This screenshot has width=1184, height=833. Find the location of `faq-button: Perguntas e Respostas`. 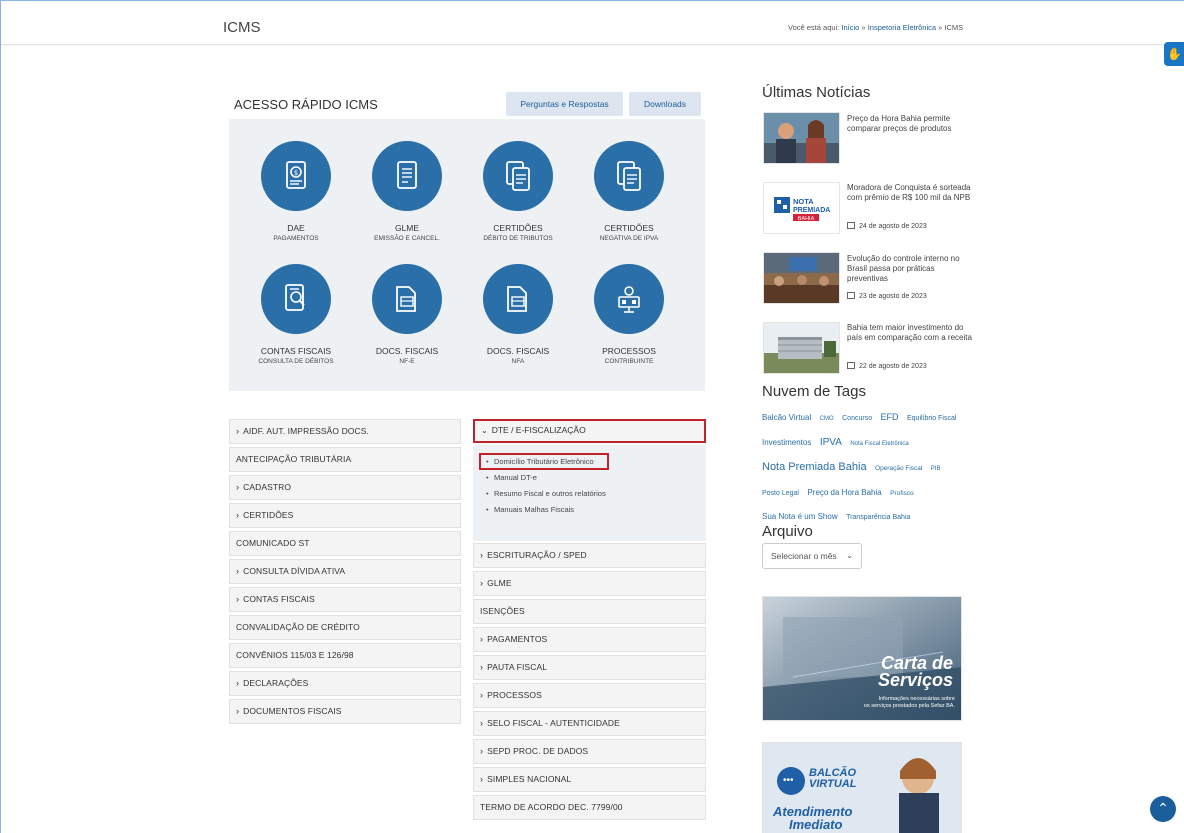

faq-button: Perguntas e Respostas is located at coordinates (564, 104).